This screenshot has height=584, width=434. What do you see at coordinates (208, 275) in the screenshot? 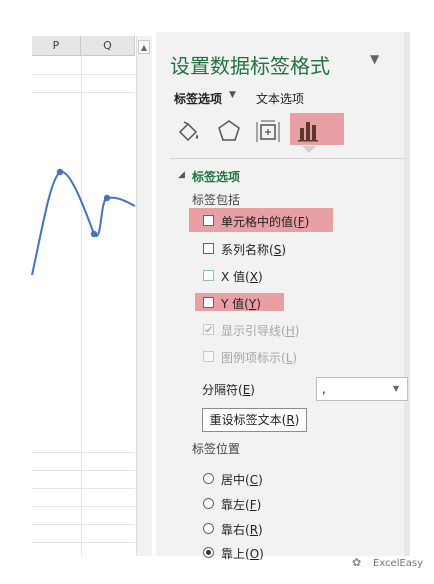
I see `checkbox-x-value` at bounding box center [208, 275].